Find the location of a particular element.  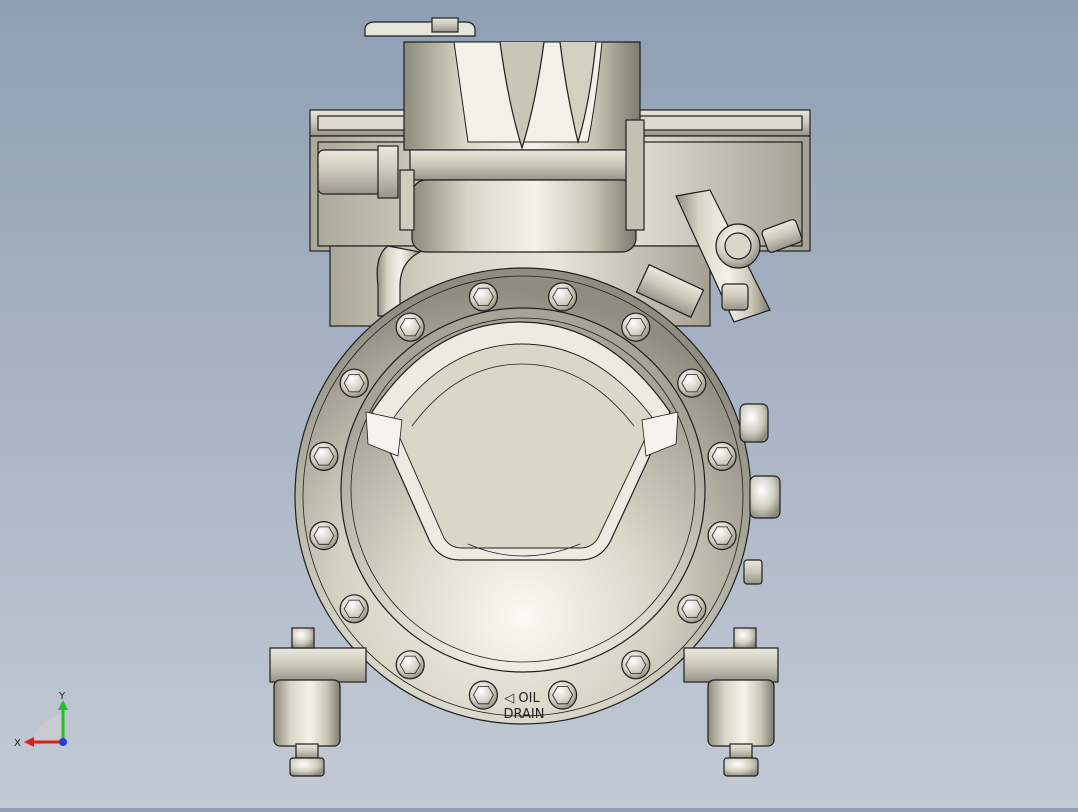

oil-label: ◁ OIL is located at coordinates (522, 698).